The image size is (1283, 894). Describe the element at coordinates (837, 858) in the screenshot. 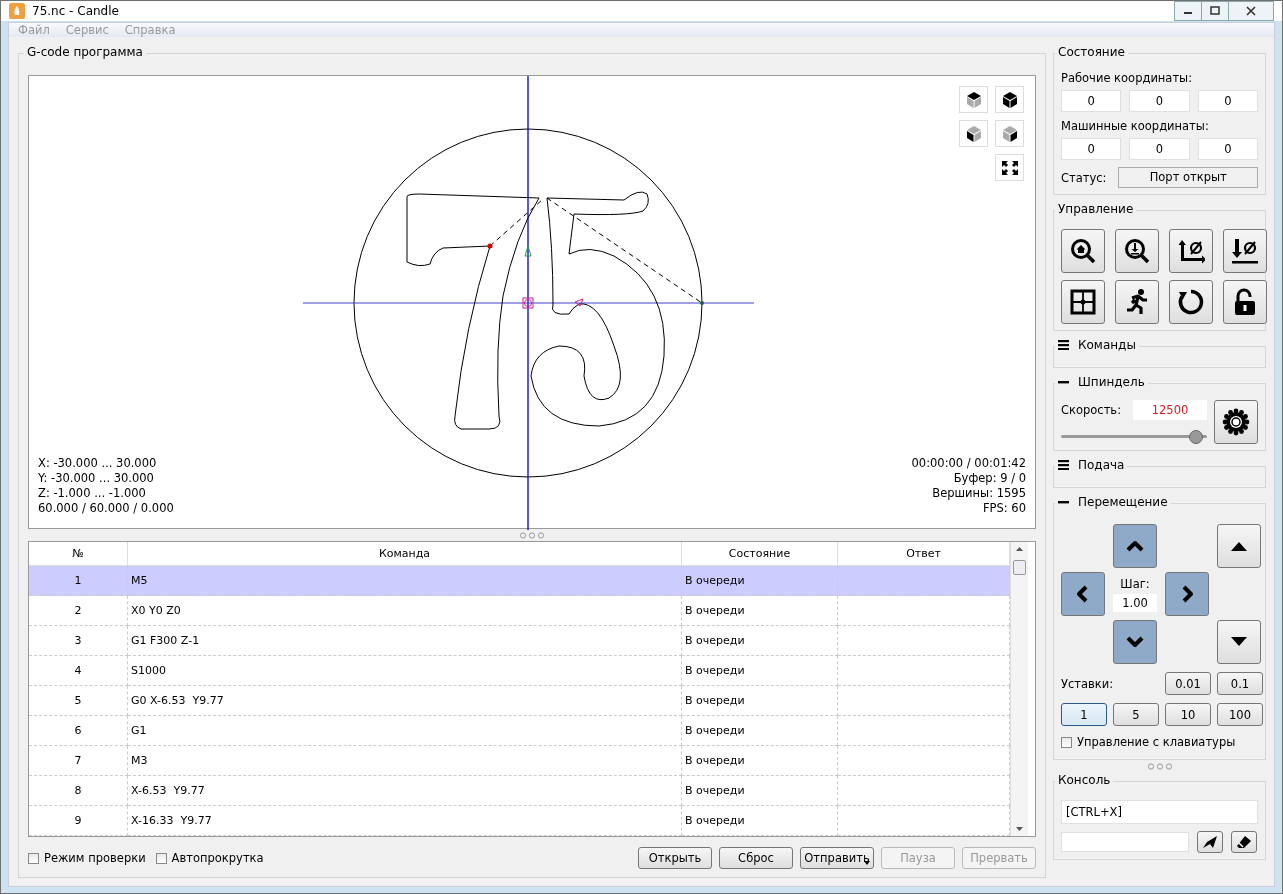

I see `action-button: Отправить` at that location.